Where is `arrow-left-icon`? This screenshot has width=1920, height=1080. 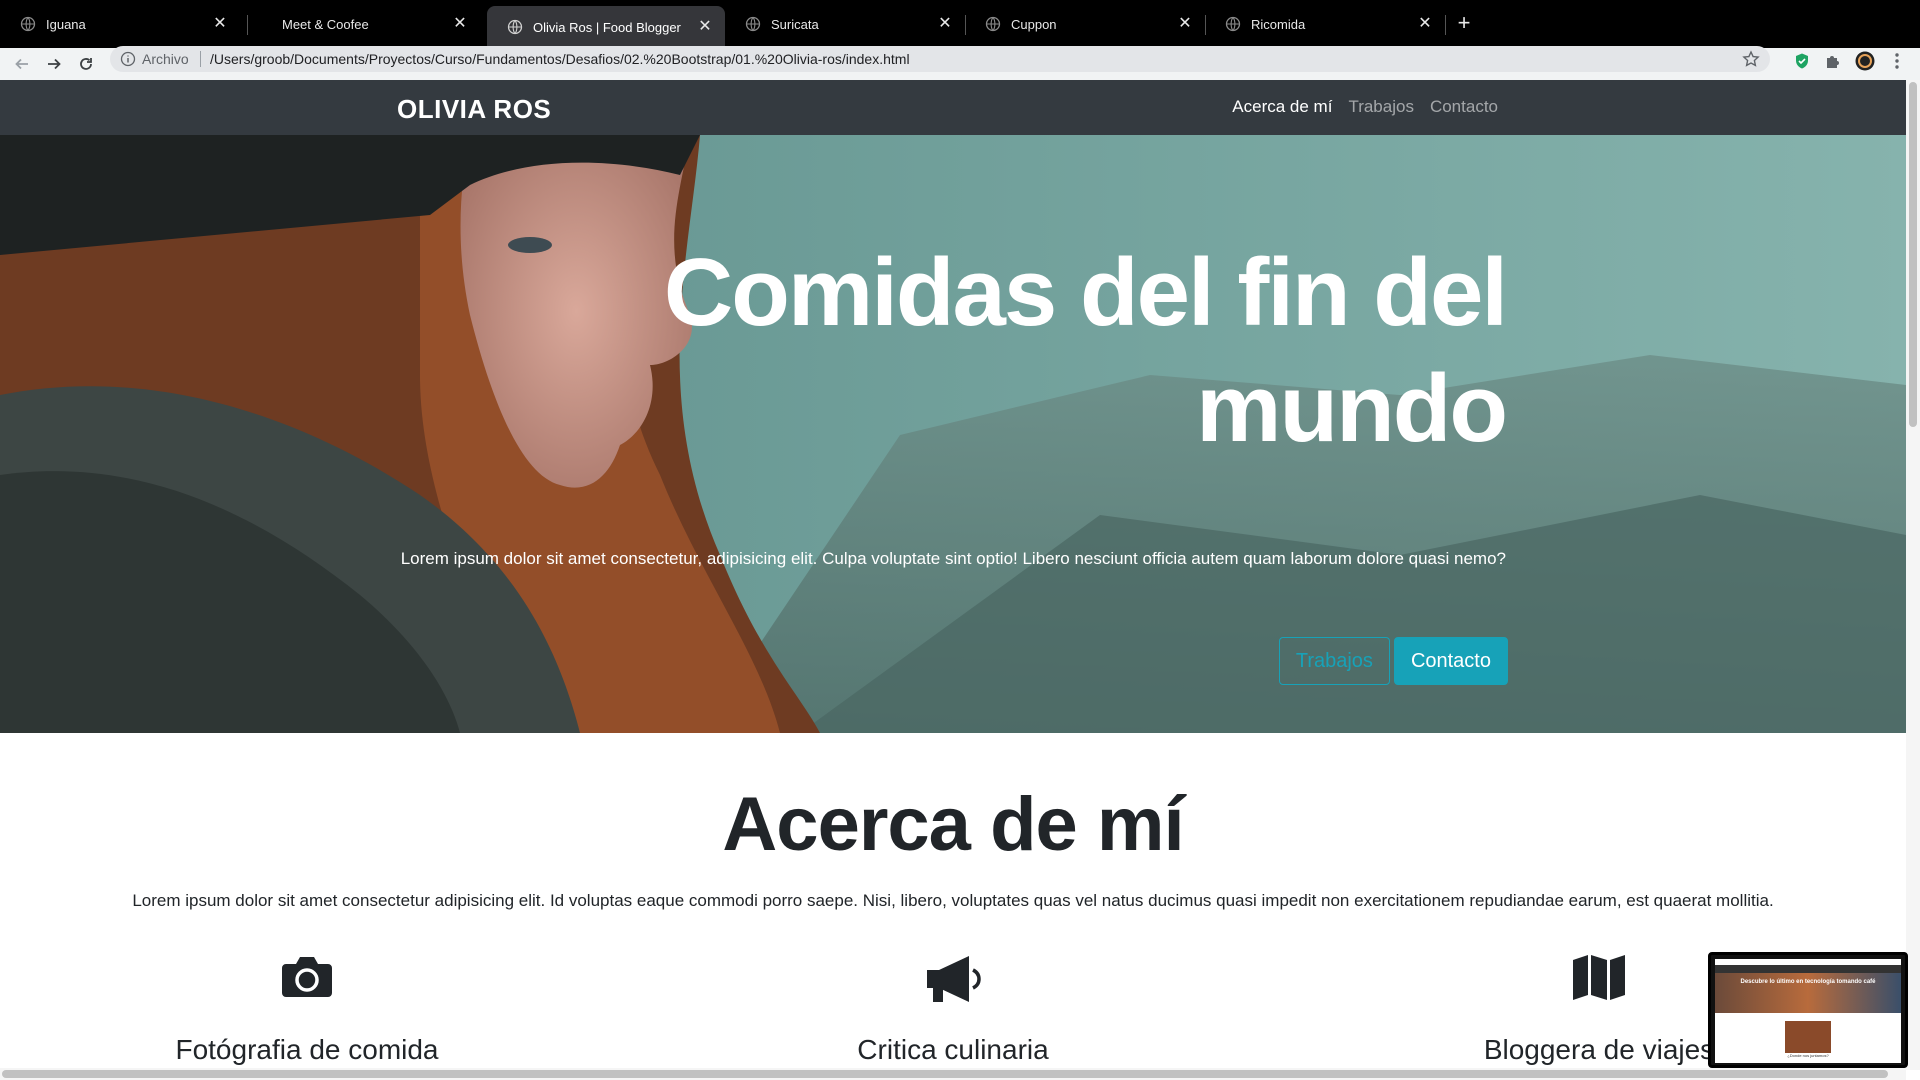 arrow-left-icon is located at coordinates (21, 64).